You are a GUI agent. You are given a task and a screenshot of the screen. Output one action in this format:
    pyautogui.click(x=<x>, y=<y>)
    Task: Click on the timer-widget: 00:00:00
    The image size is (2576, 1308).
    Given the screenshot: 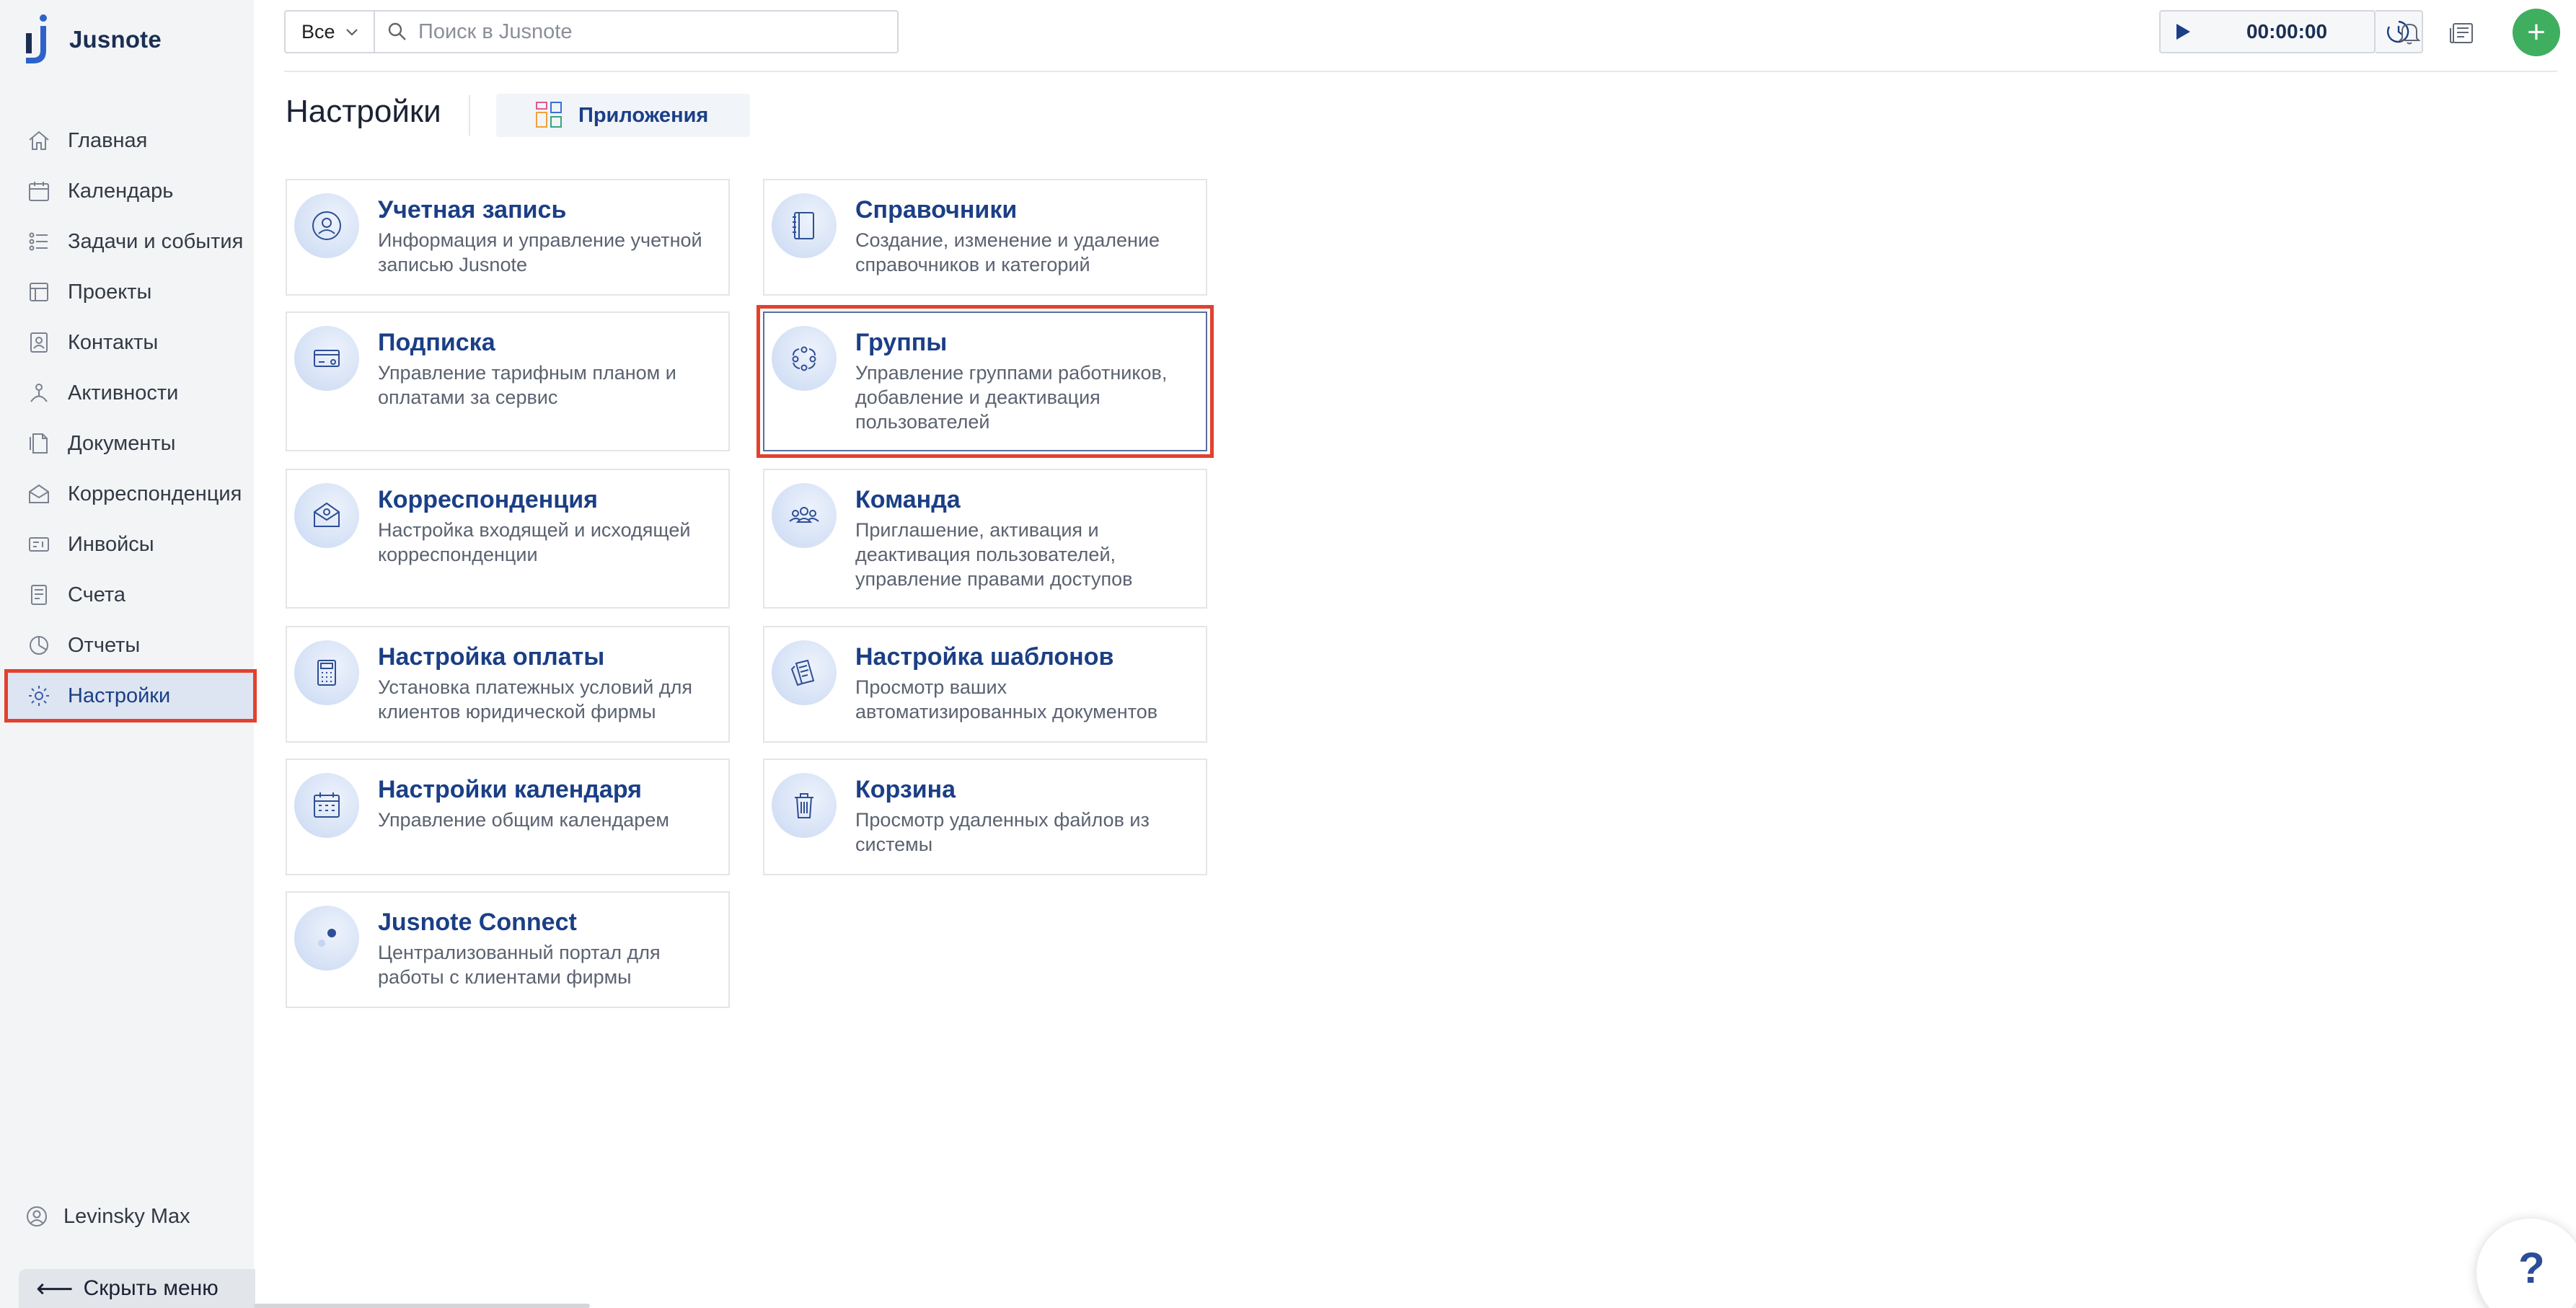 What is the action you would take?
    pyautogui.click(x=2267, y=32)
    